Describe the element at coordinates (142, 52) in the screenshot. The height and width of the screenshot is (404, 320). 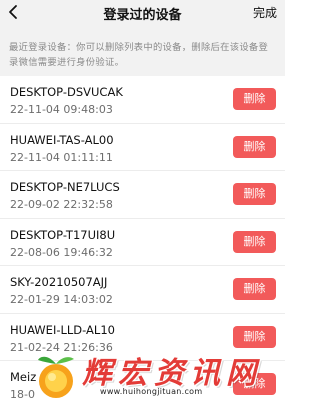
I see `notice-text: 最近登录设备：你可以删除列表中的设备，删除后在该设备登录微信需要进行身份验证。` at that location.